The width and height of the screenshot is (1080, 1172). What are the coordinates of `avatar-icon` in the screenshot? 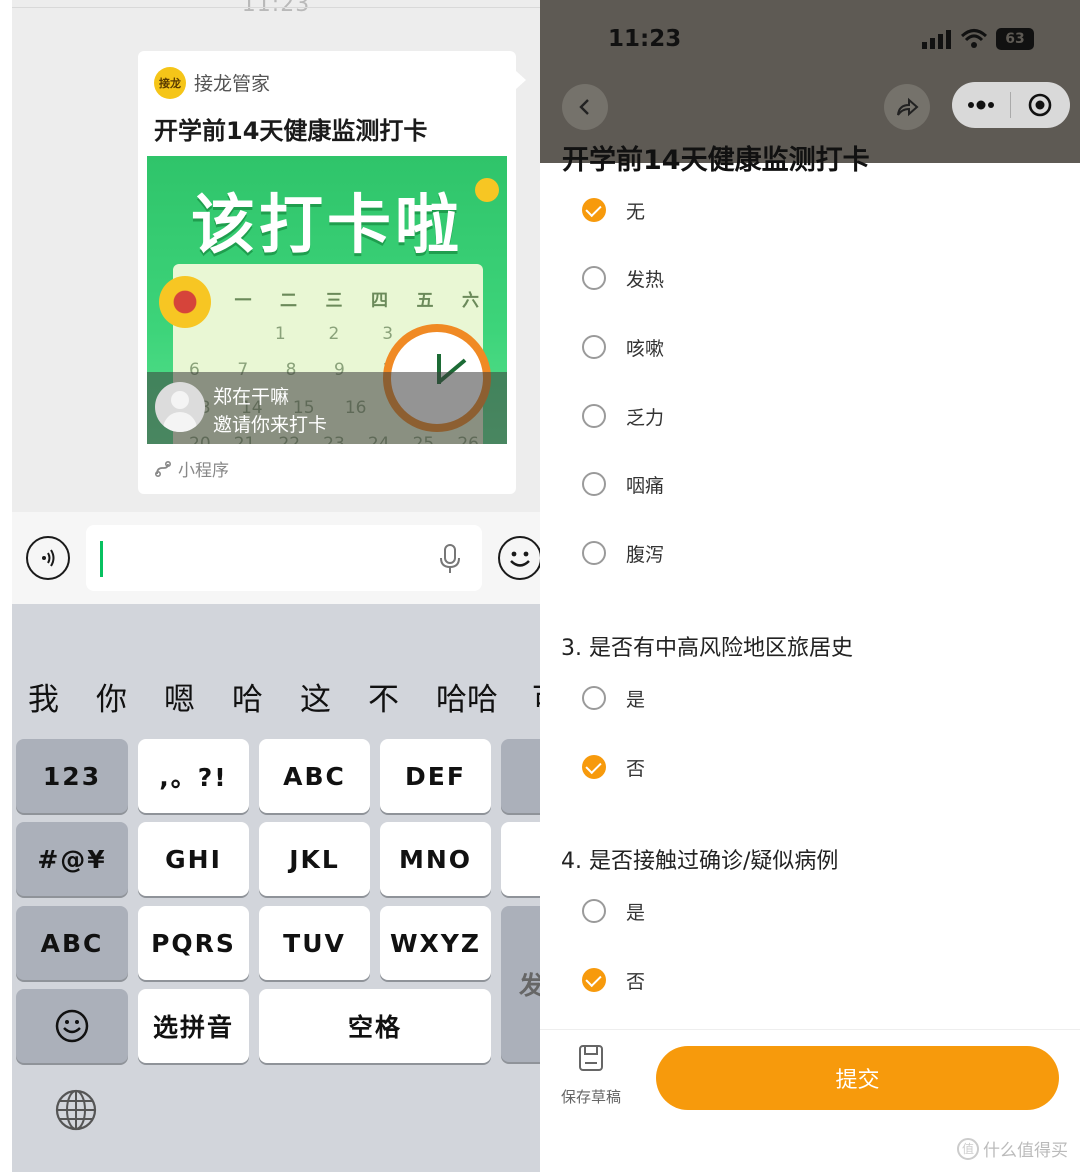 It's located at (180, 407).